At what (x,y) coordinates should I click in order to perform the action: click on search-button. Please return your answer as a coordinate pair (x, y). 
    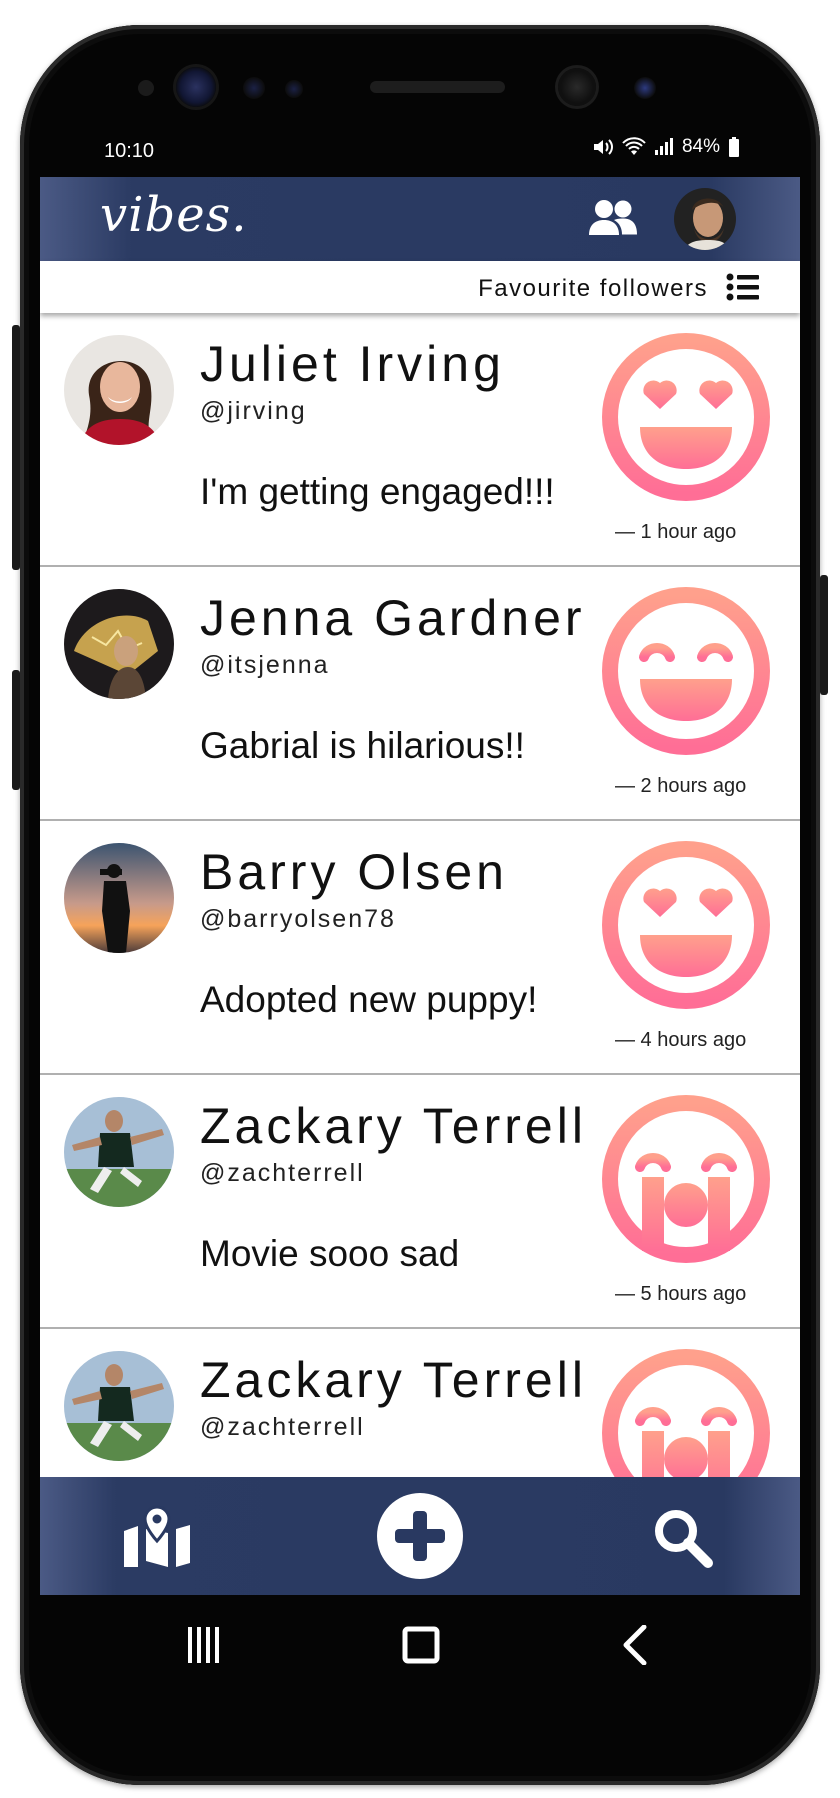
    Looking at the image, I should click on (683, 1540).